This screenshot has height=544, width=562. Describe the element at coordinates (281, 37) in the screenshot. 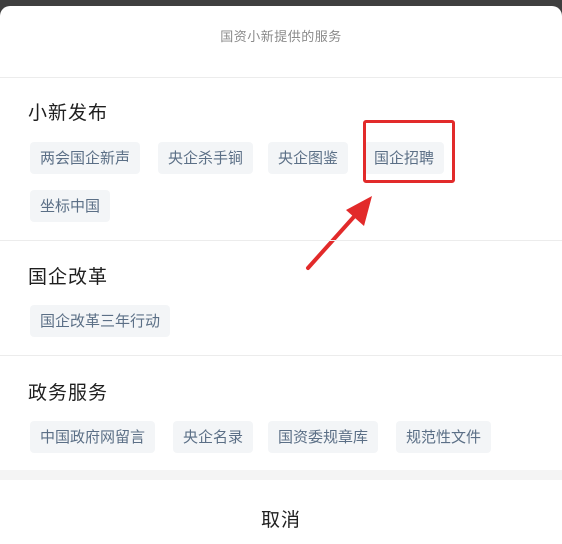

I see `sheet-title: 国资小新提供的服务` at that location.